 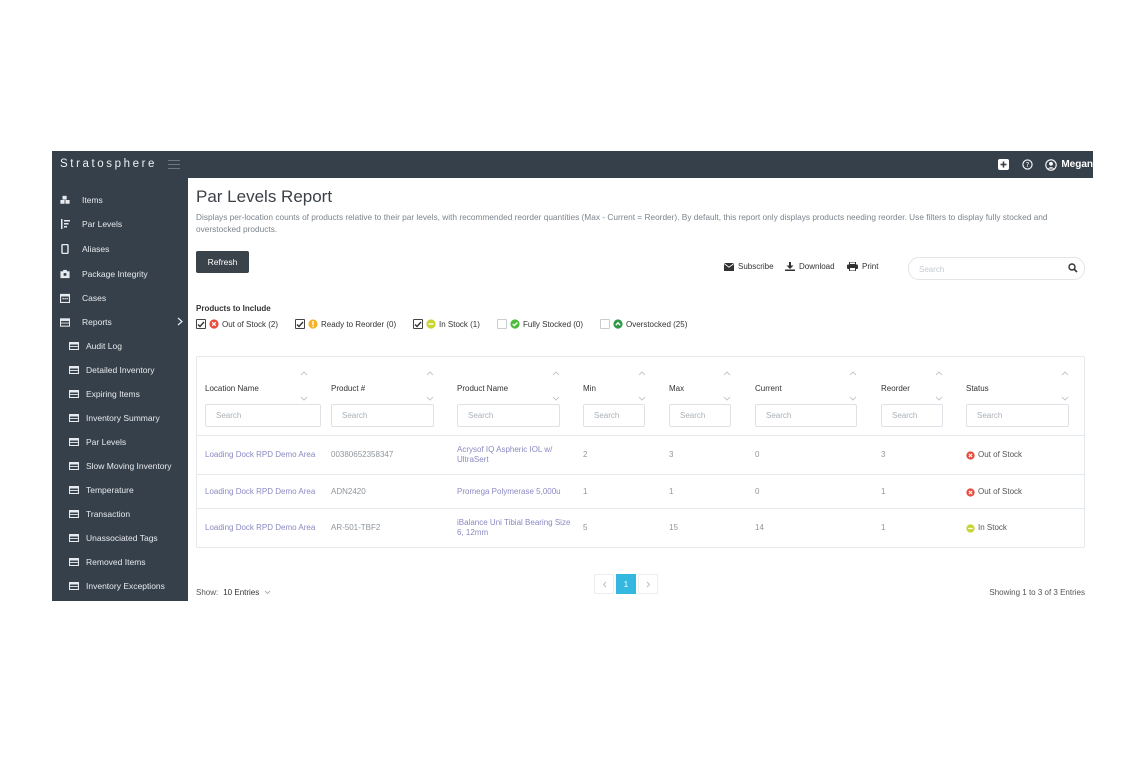 I want to click on user-name: Megan, so click(x=1077, y=164).